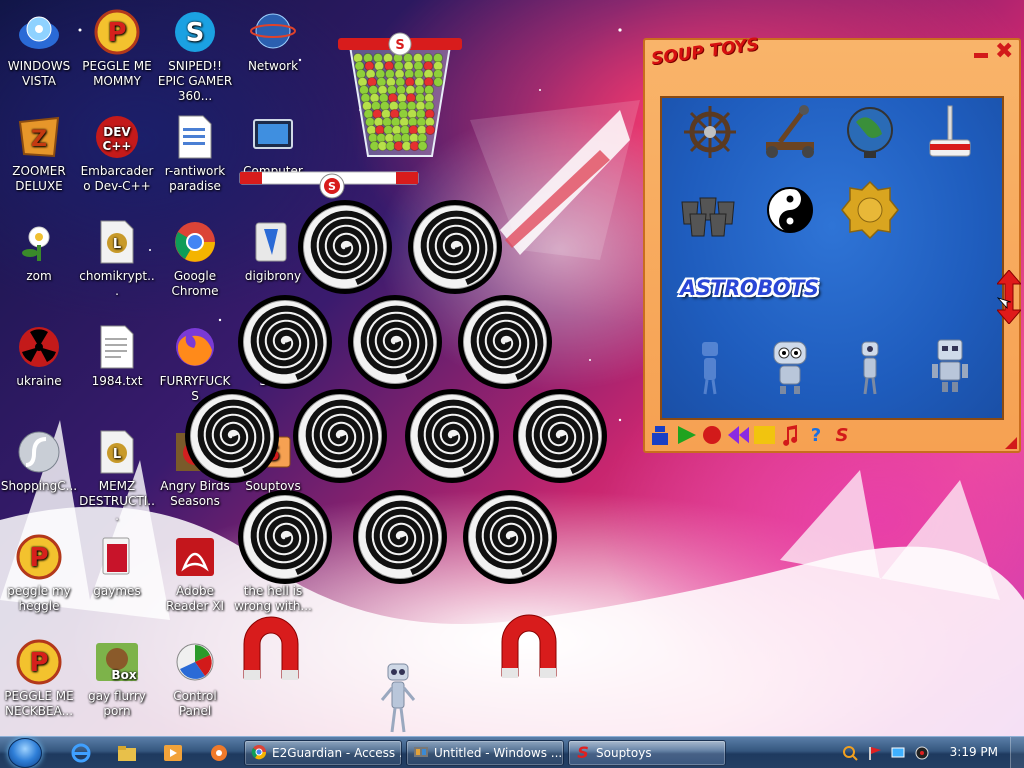 The height and width of the screenshot is (768, 1024). Describe the element at coordinates (195, 662) in the screenshot. I see `control-panel-icon` at that location.